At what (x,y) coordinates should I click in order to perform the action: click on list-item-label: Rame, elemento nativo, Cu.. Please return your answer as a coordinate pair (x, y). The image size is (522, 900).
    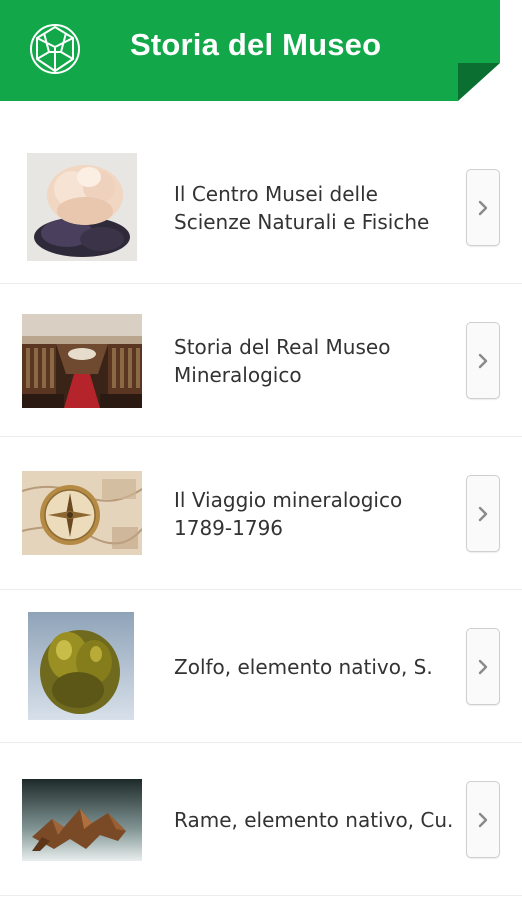
    Looking at the image, I should click on (314, 819).